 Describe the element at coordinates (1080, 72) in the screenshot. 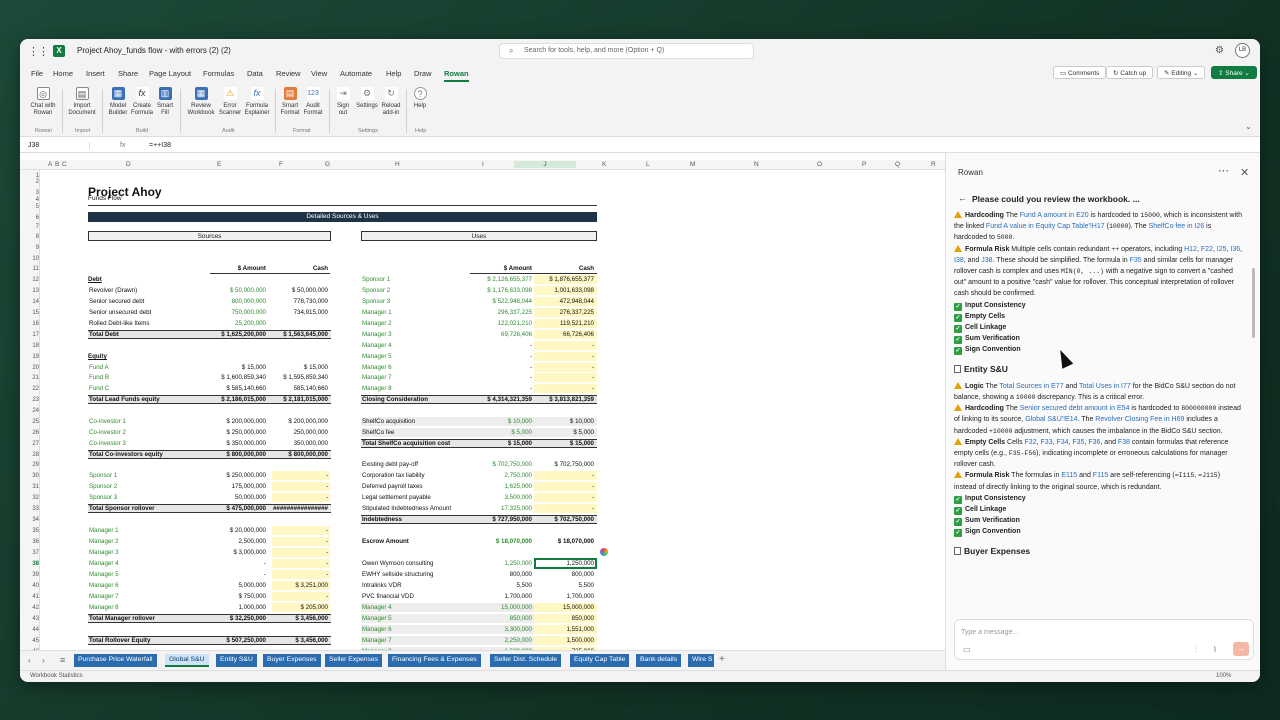

I see `comments-button: ▭ Comments` at that location.